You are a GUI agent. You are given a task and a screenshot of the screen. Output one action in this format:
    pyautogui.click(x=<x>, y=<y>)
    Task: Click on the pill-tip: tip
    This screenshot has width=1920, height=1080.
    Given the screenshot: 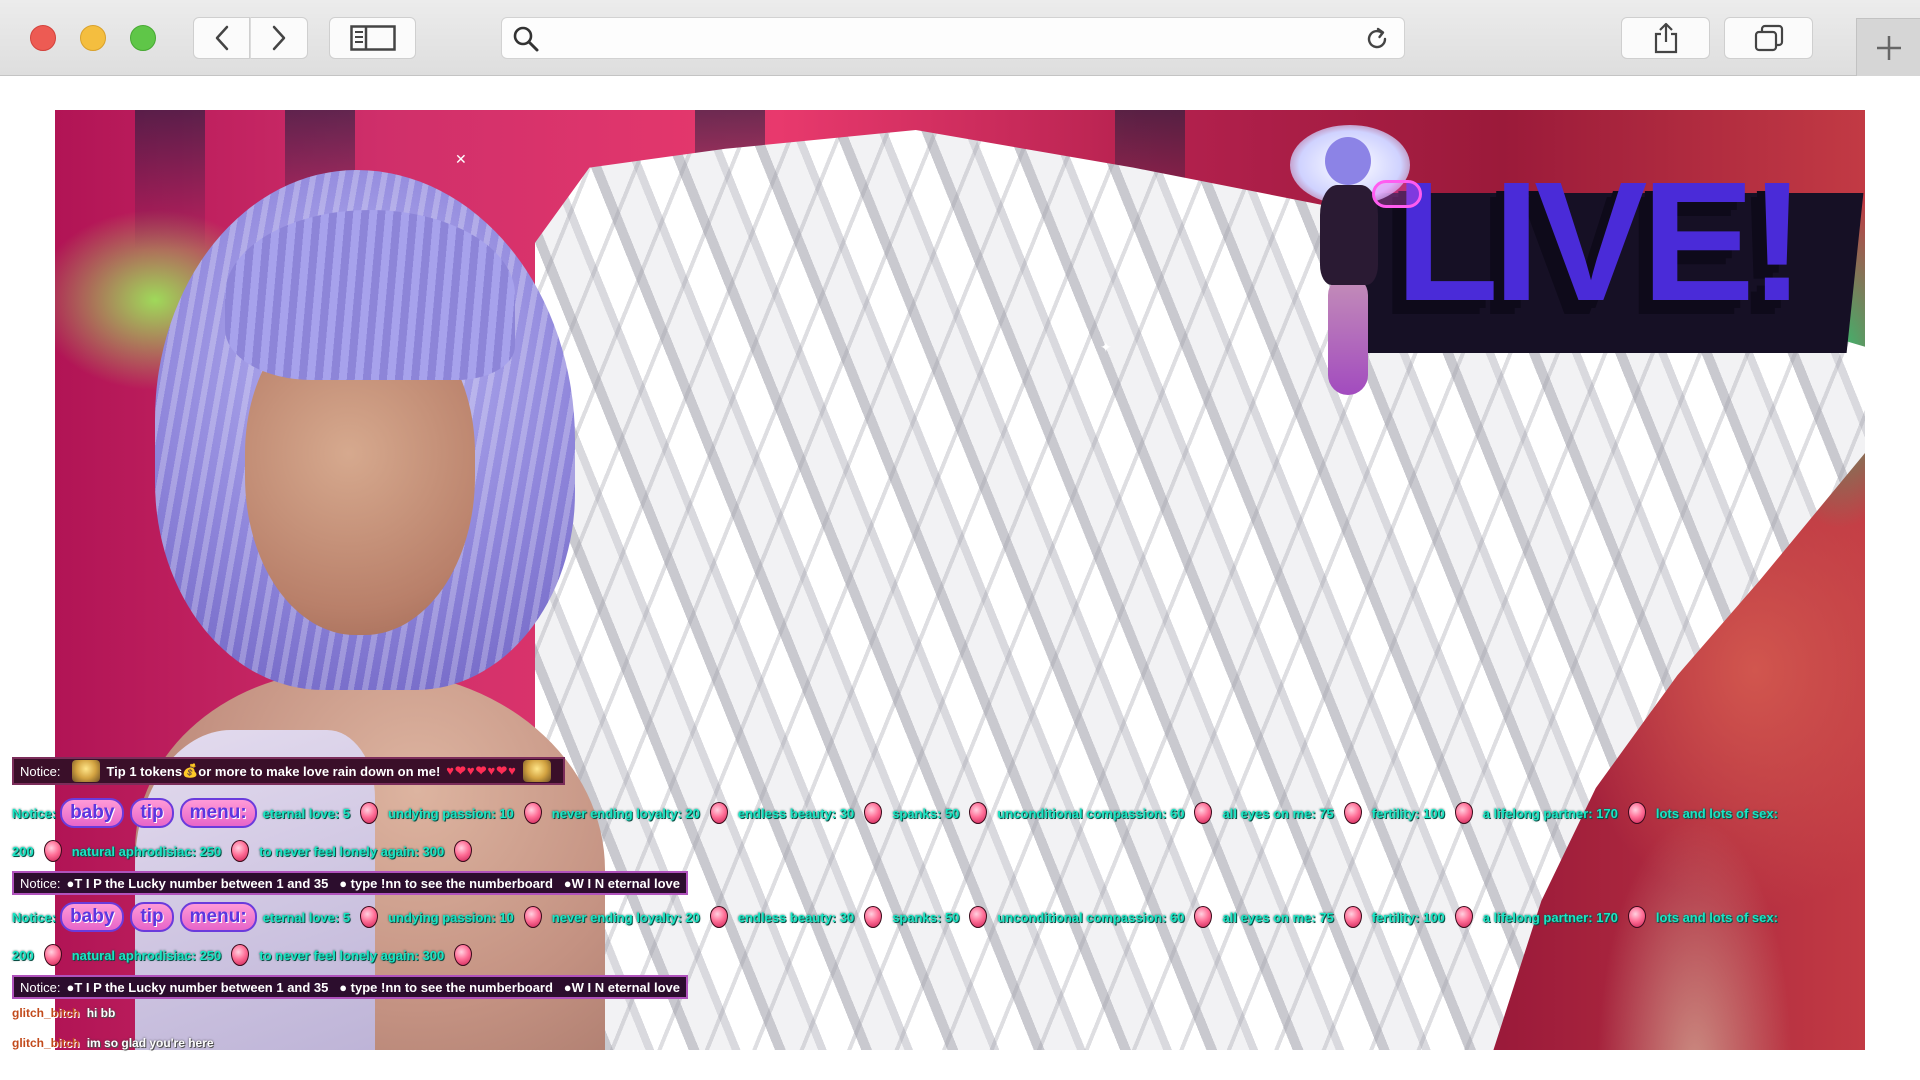 What is the action you would take?
    pyautogui.click(x=152, y=917)
    